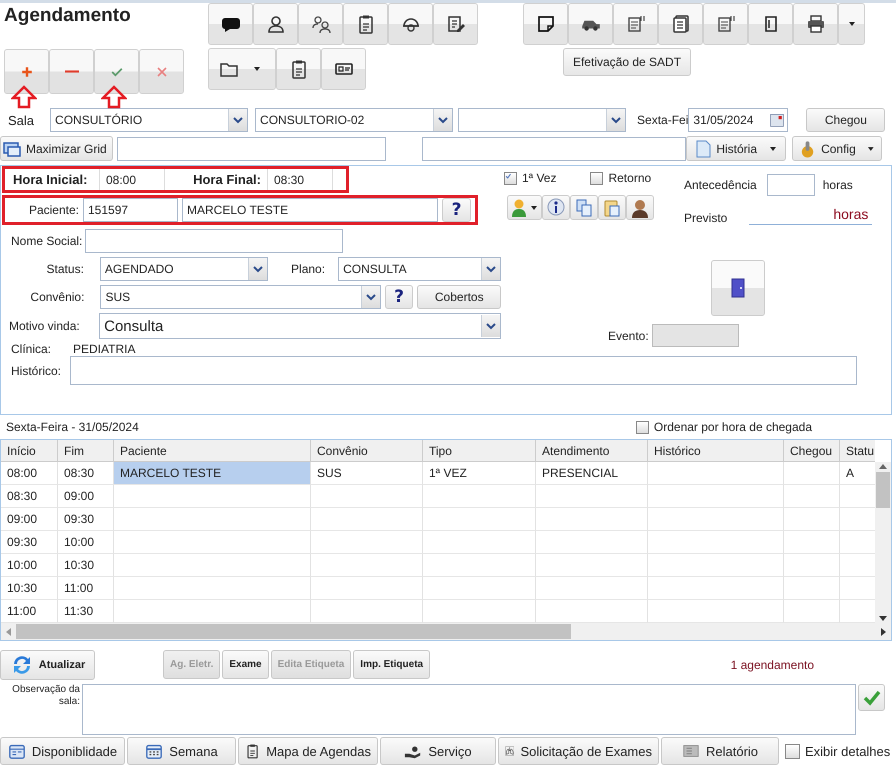 The image size is (896, 771). I want to click on field-label: Hora Inicial:, so click(52, 179).